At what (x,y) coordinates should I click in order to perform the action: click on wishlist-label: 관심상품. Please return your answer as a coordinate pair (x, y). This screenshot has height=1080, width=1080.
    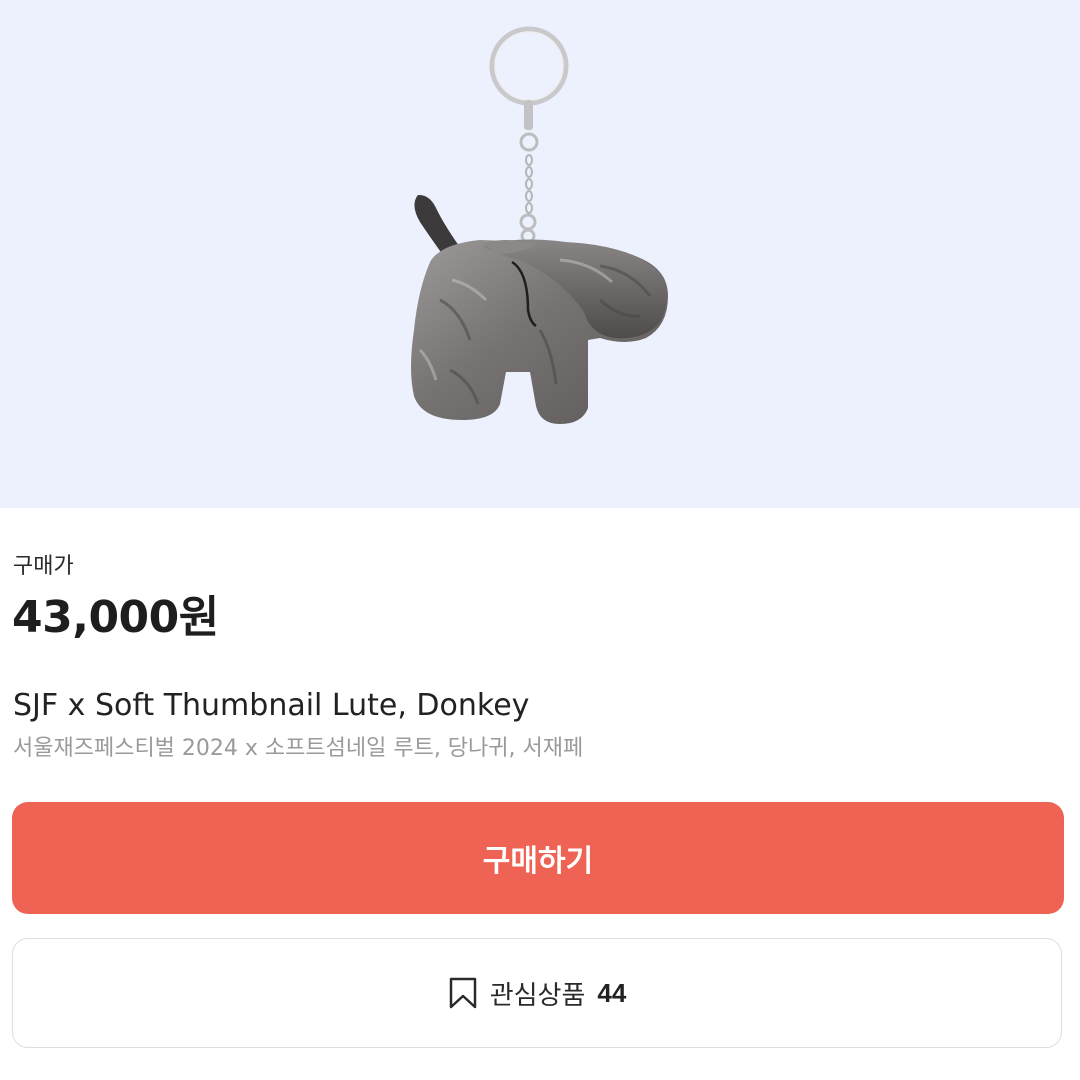
    Looking at the image, I should click on (537, 994).